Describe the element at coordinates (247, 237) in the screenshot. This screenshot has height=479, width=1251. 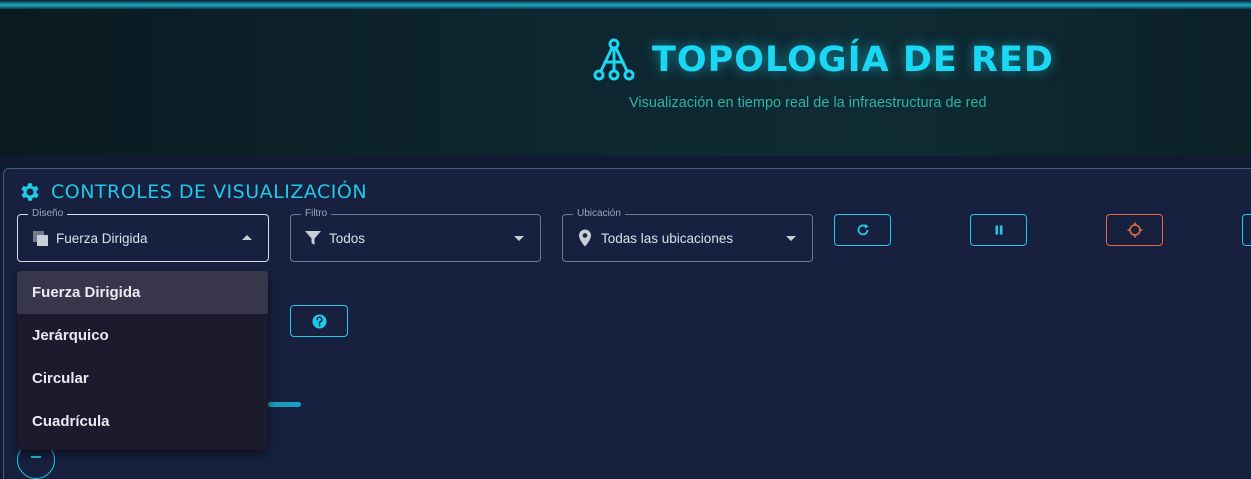
I see `chevron-up-icon` at that location.